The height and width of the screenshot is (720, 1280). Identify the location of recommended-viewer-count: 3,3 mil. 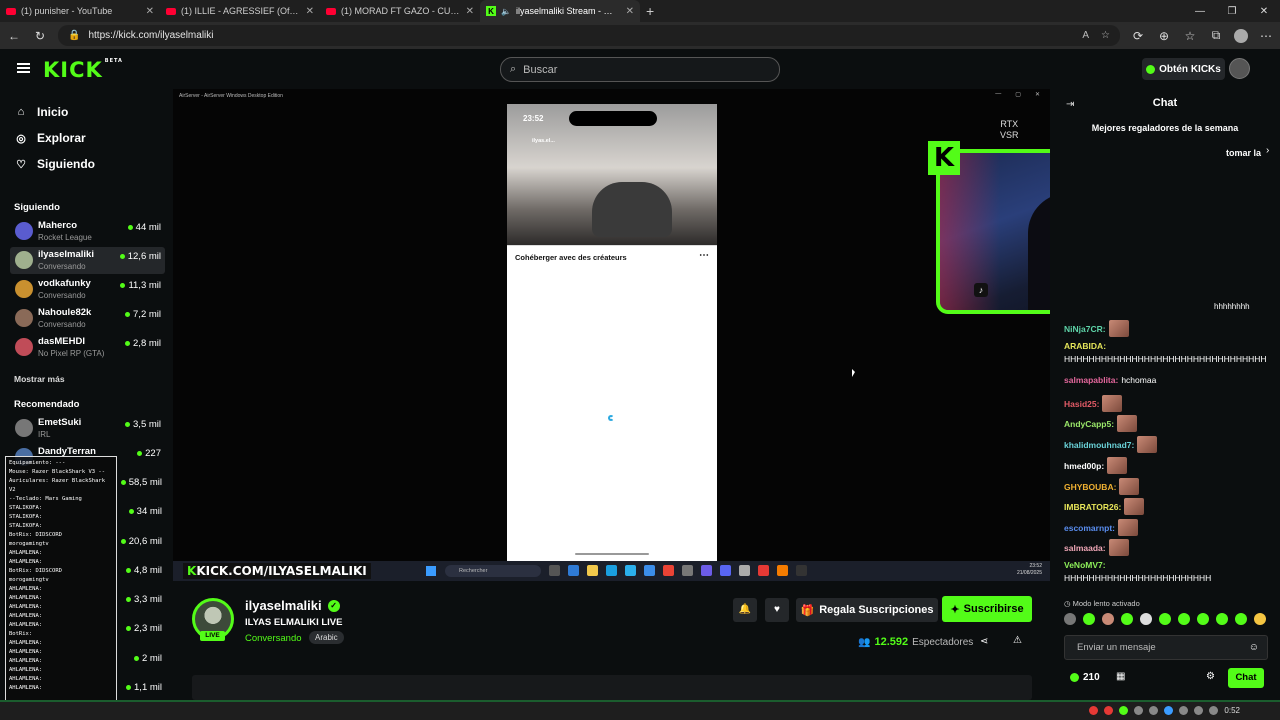
(140, 599).